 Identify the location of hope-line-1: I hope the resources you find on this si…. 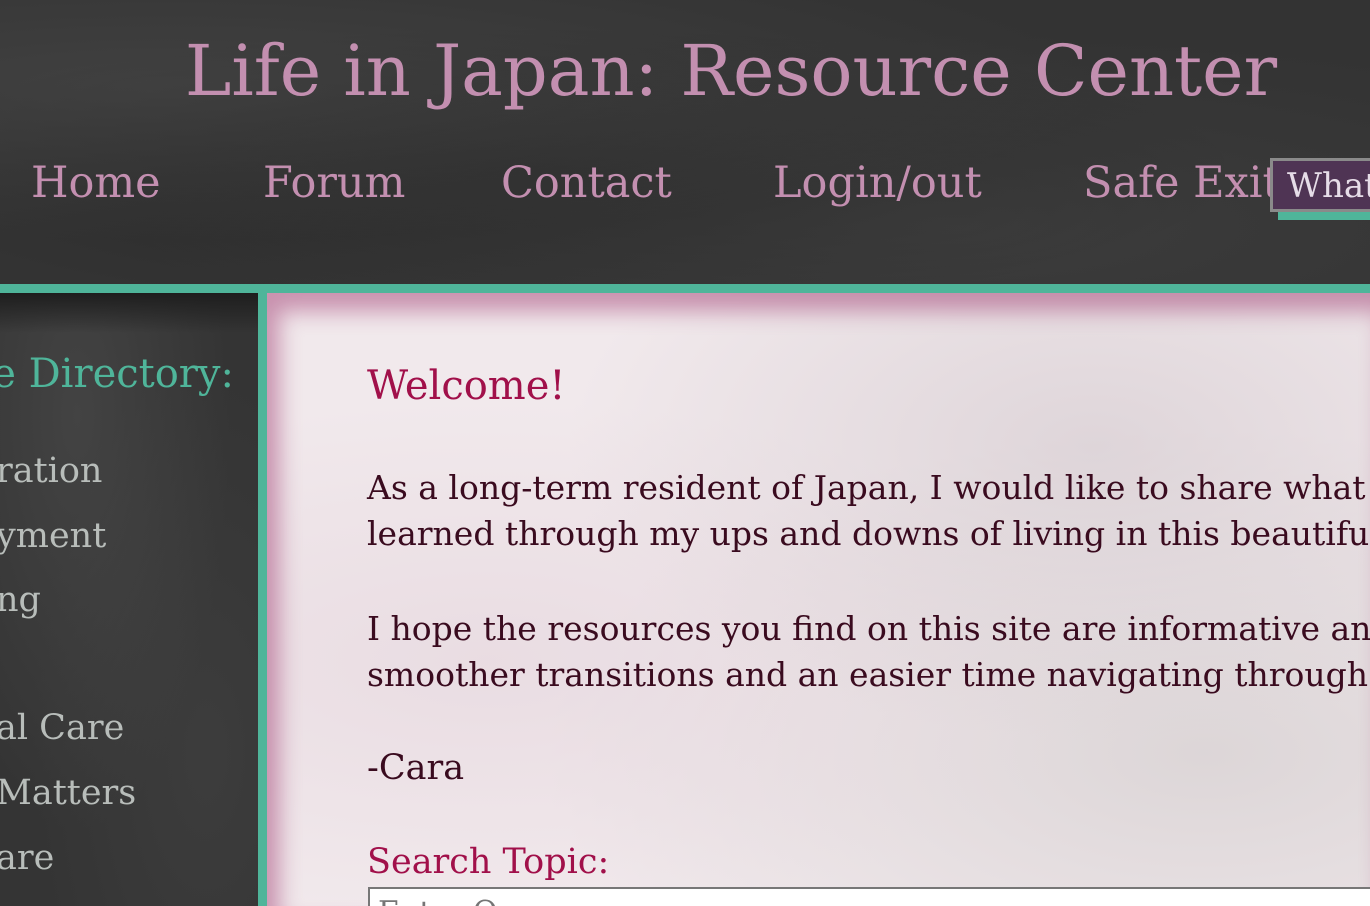
(868, 628).